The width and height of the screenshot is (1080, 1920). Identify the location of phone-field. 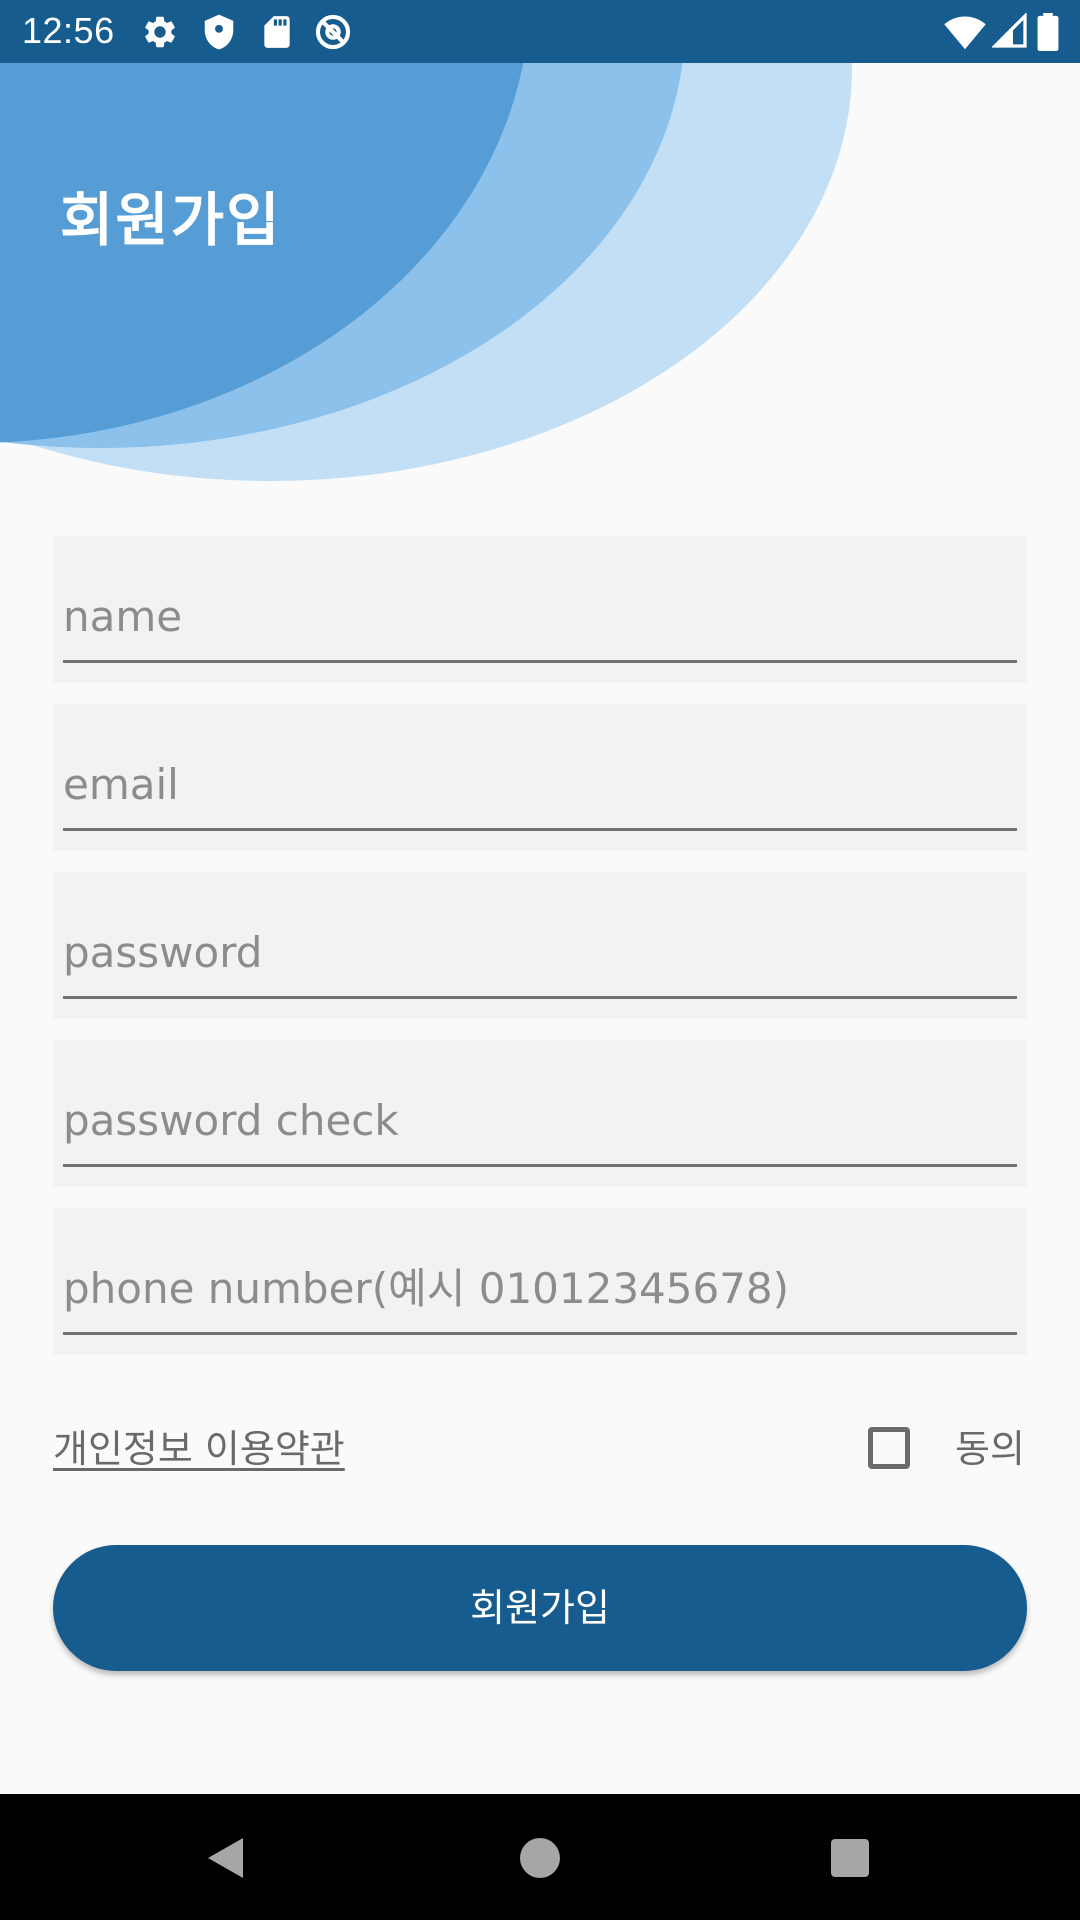
(540, 1281).